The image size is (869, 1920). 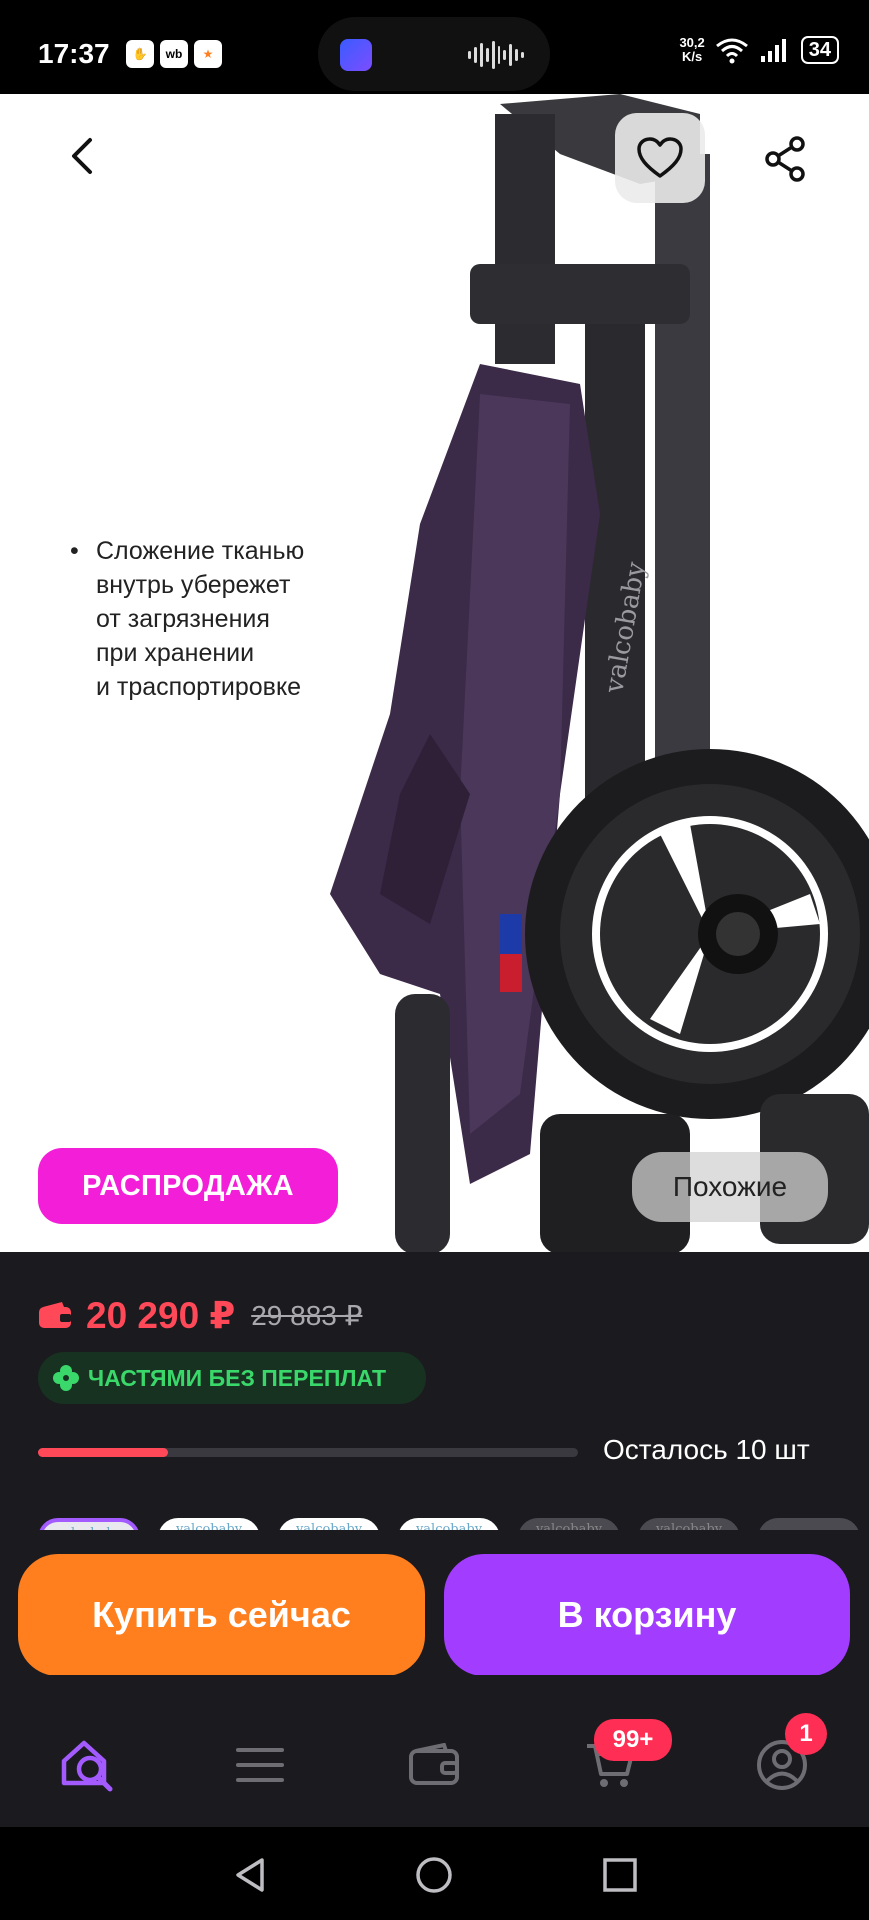 I want to click on signal-icon, so click(x=773, y=50).